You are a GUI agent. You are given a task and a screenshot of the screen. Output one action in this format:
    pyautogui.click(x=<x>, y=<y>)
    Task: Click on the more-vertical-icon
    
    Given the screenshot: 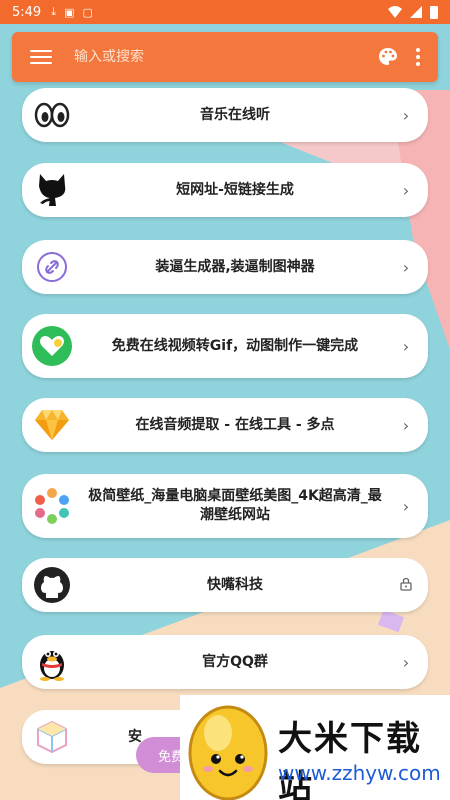 What is the action you would take?
    pyautogui.click(x=419, y=57)
    